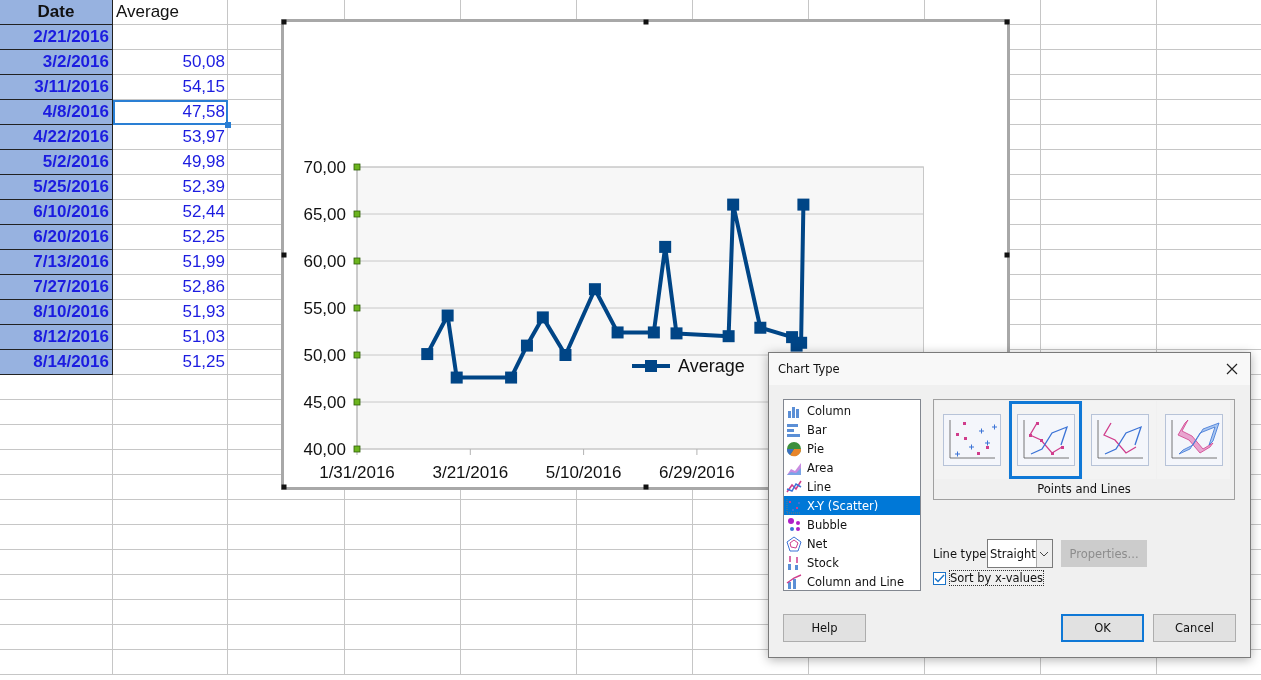  I want to click on variant-ribbons-icon, so click(1193, 440).